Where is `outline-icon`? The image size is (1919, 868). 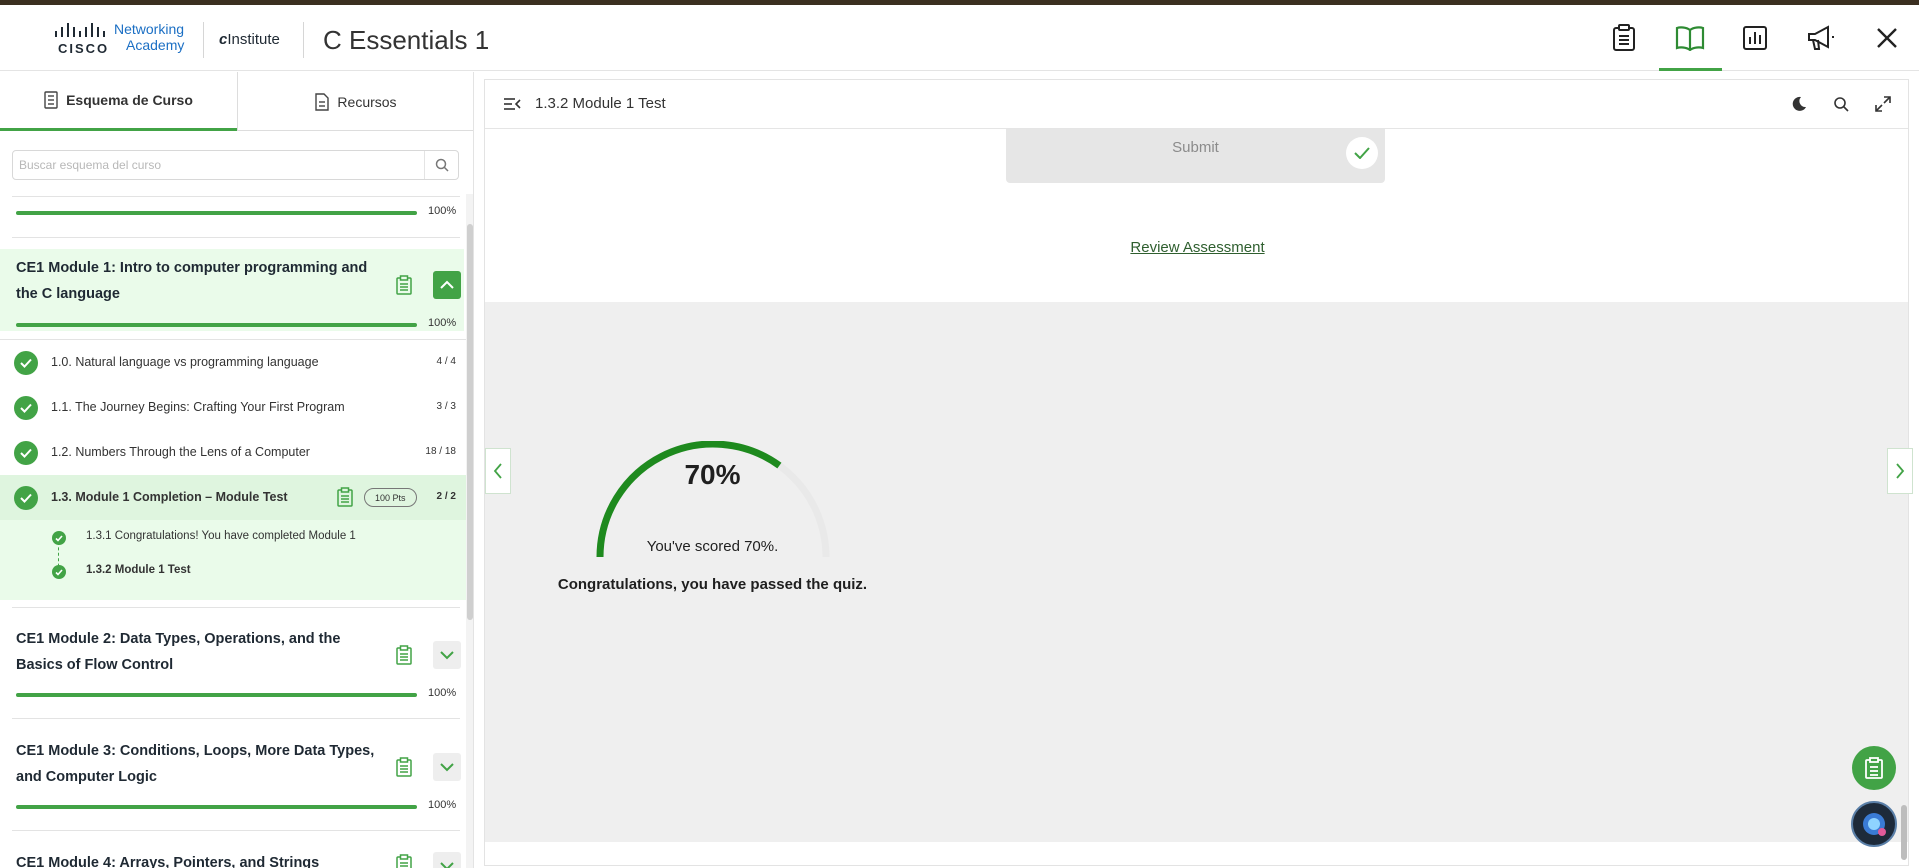 outline-icon is located at coordinates (51, 100).